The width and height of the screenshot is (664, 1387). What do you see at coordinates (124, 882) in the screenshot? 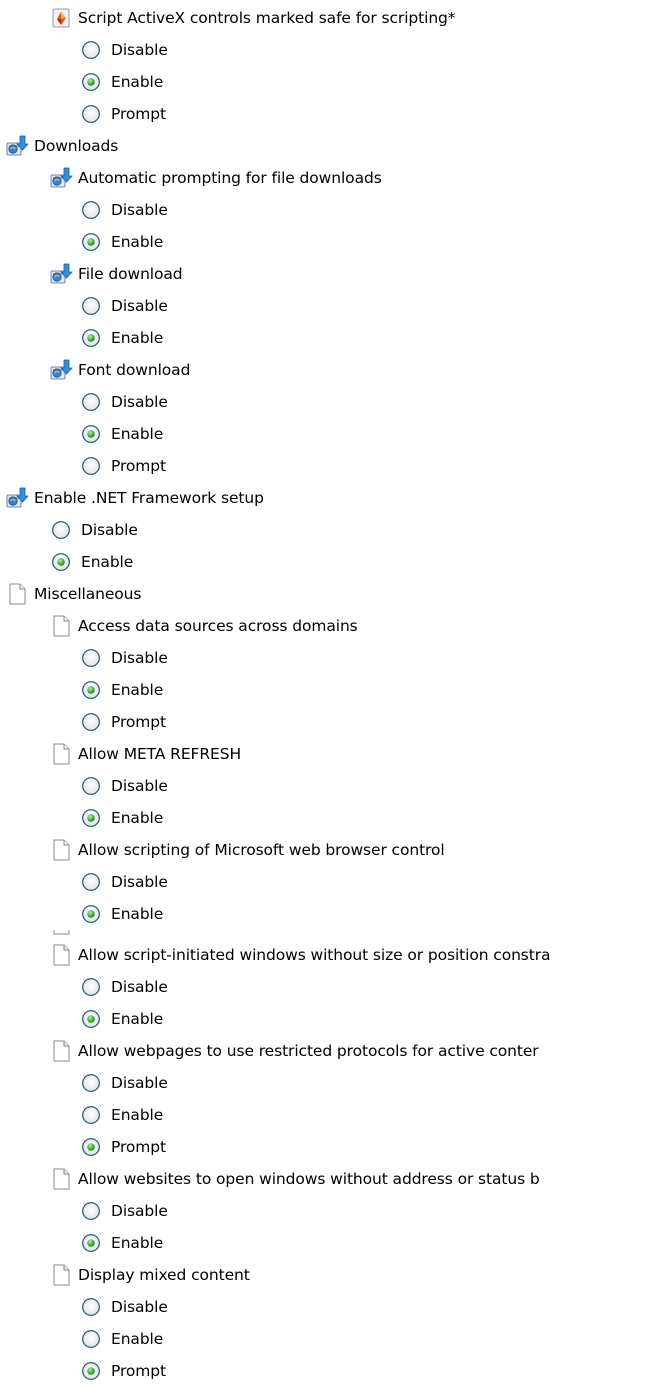
I see `option-allow-scripting-of-microsoft-web-browser-disable: Disable` at bounding box center [124, 882].